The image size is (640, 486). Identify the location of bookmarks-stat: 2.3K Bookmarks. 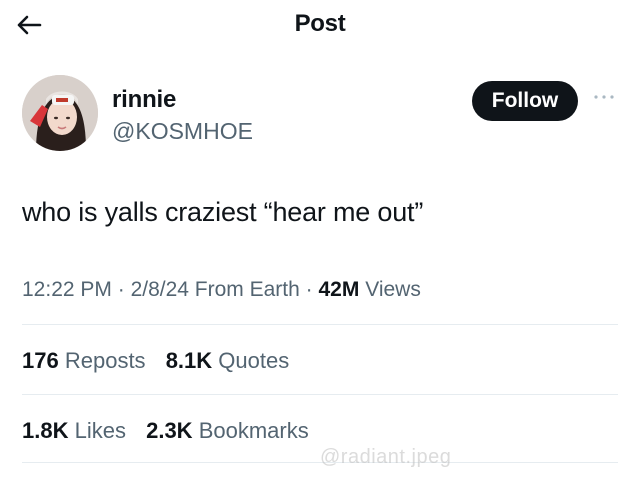
(227, 431).